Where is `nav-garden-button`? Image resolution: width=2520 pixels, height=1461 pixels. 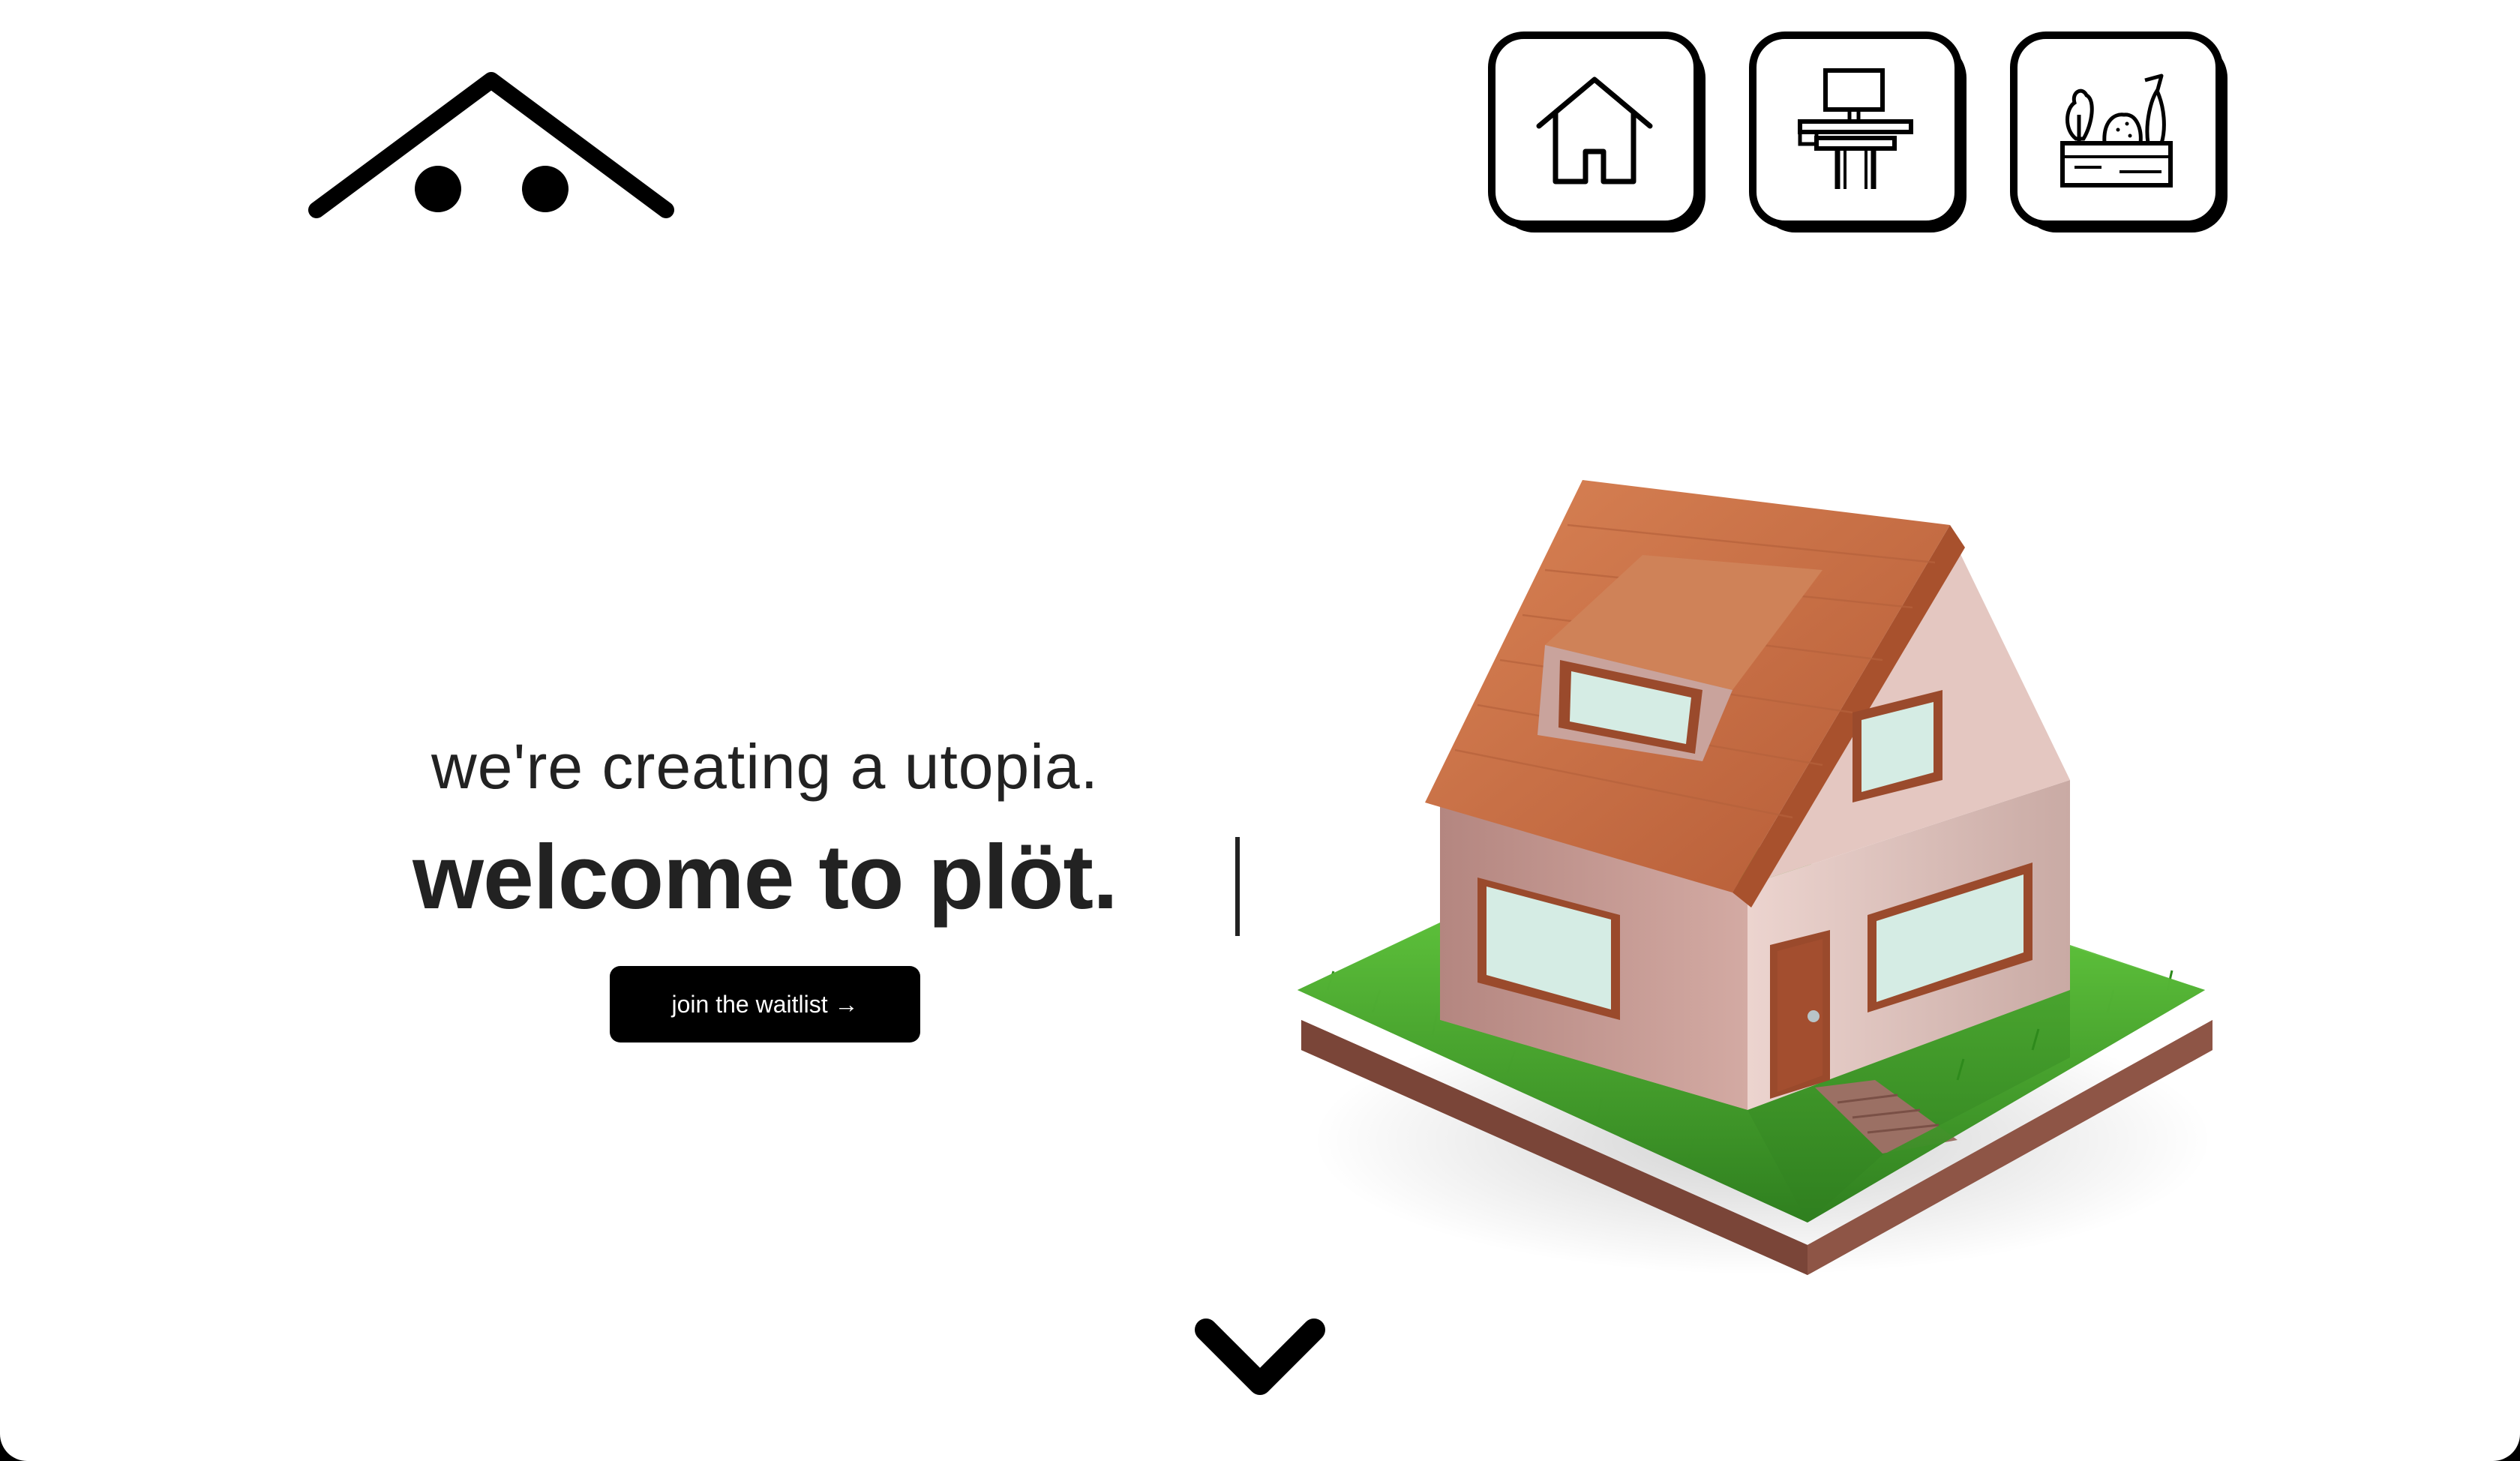
nav-garden-button is located at coordinates (2119, 133).